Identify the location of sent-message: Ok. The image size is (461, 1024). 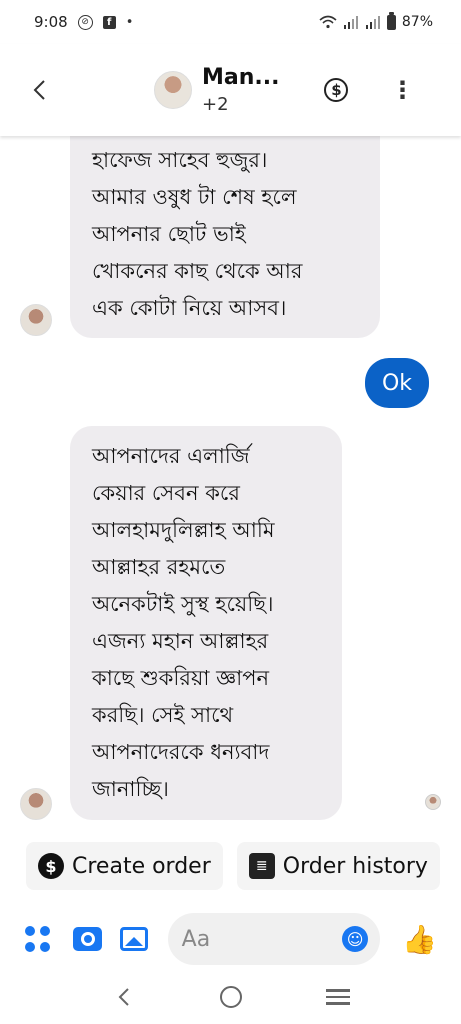
(397, 383).